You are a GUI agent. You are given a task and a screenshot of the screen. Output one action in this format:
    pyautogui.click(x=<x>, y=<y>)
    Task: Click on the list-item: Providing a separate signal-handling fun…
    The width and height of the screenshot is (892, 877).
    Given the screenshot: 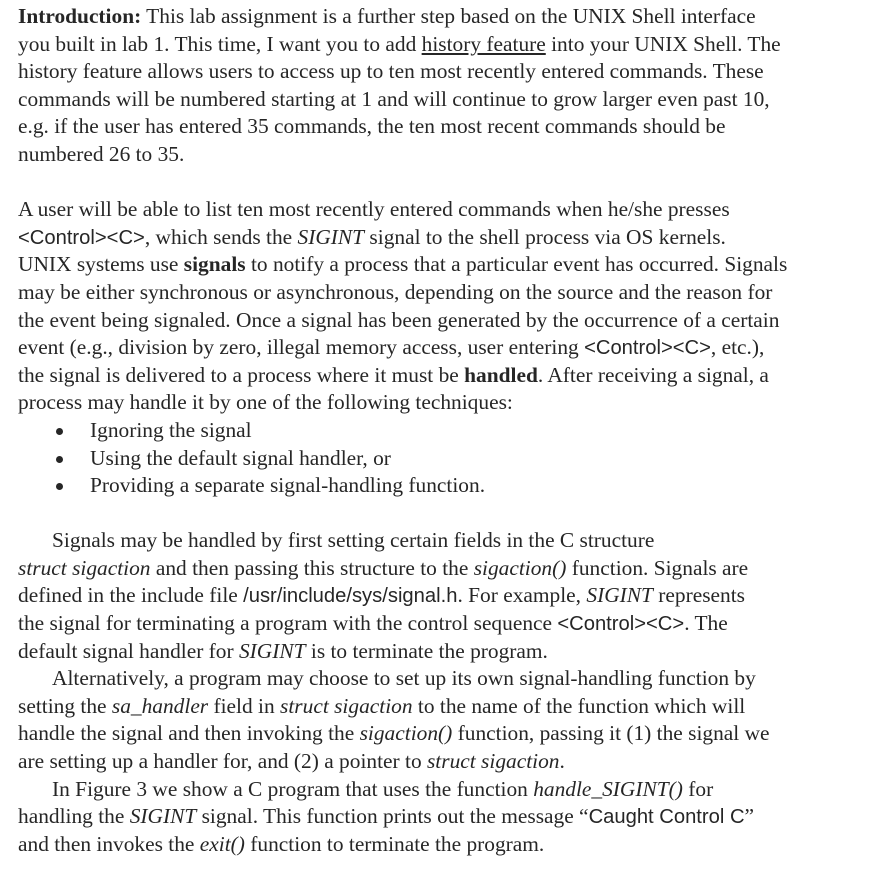 What is the action you would take?
    pyautogui.click(x=453, y=486)
    